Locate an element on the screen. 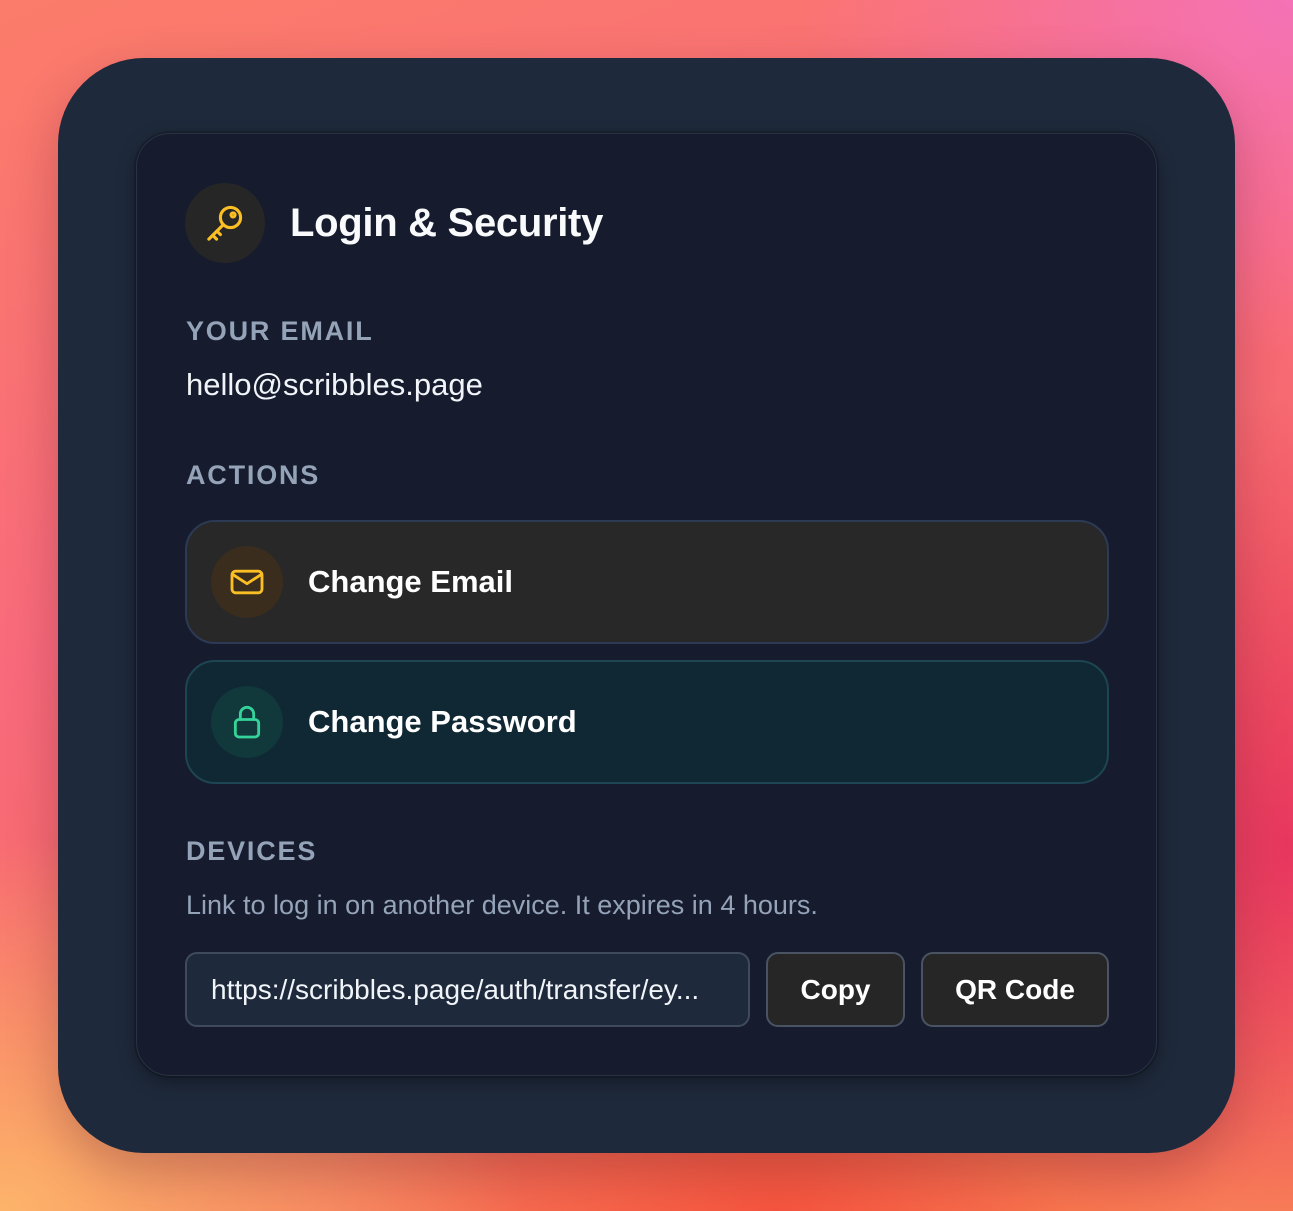 This screenshot has width=1293, height=1211. key-icon-badge is located at coordinates (225, 223).